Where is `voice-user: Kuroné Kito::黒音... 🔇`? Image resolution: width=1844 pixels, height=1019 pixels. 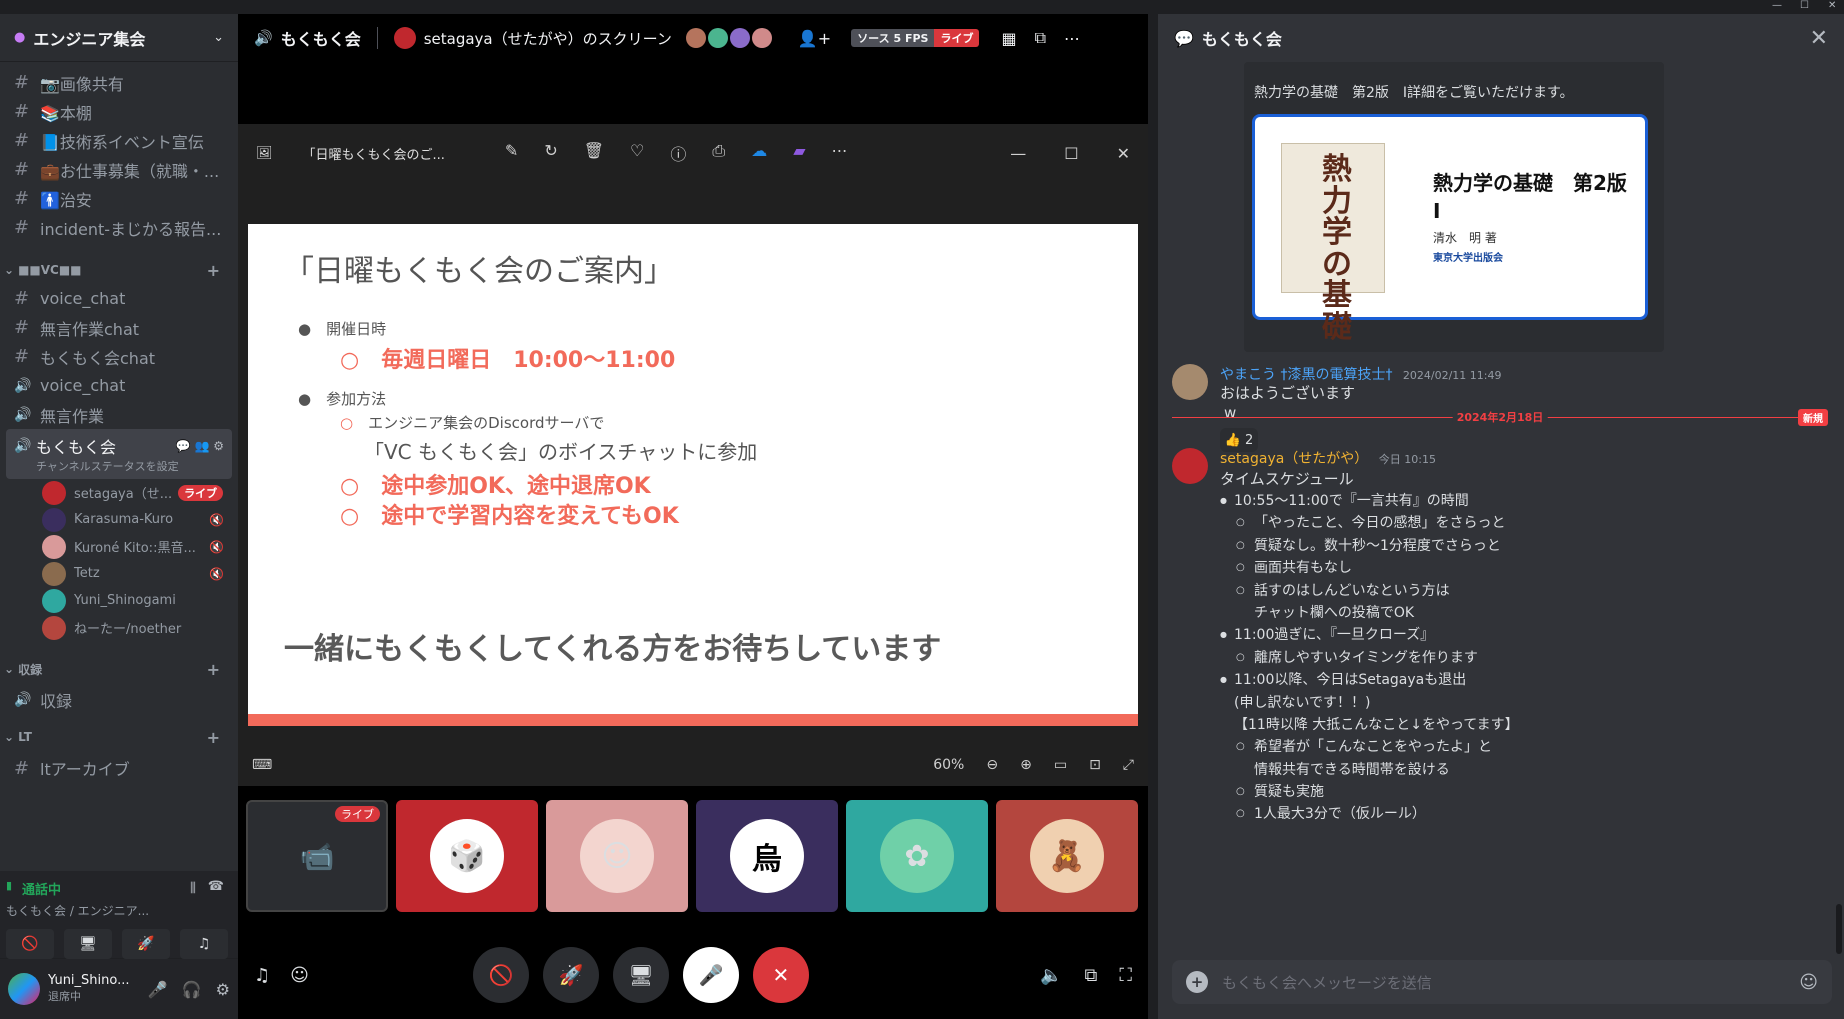
voice-user: Kuroné Kito::黒音... 🔇 is located at coordinates (119, 546).